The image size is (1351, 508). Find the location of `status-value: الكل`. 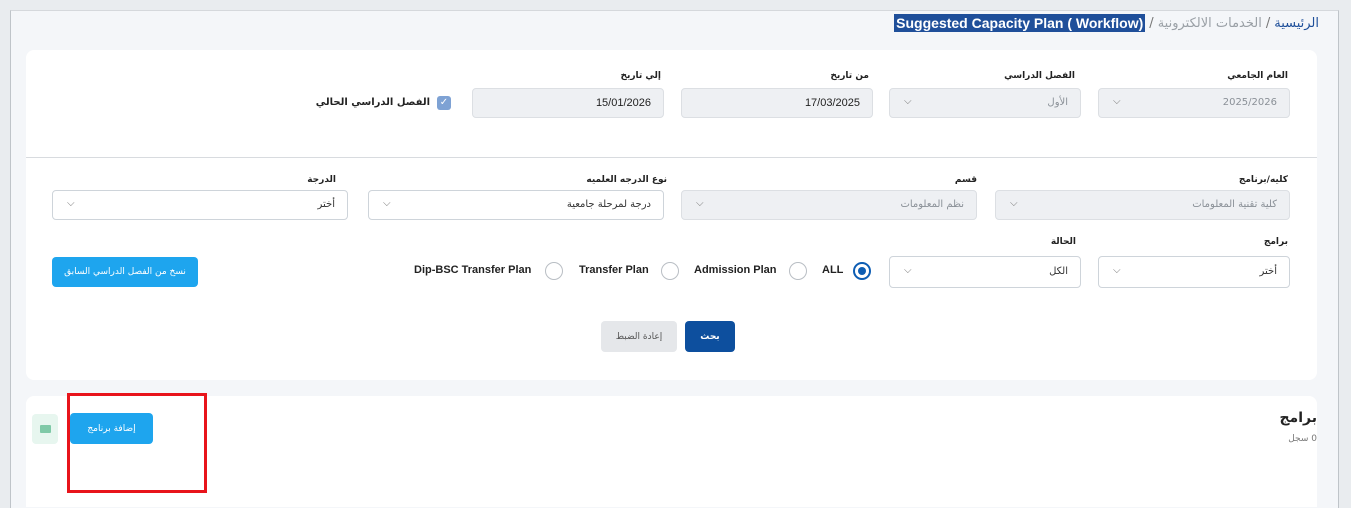

status-value: الكل is located at coordinates (1058, 271).